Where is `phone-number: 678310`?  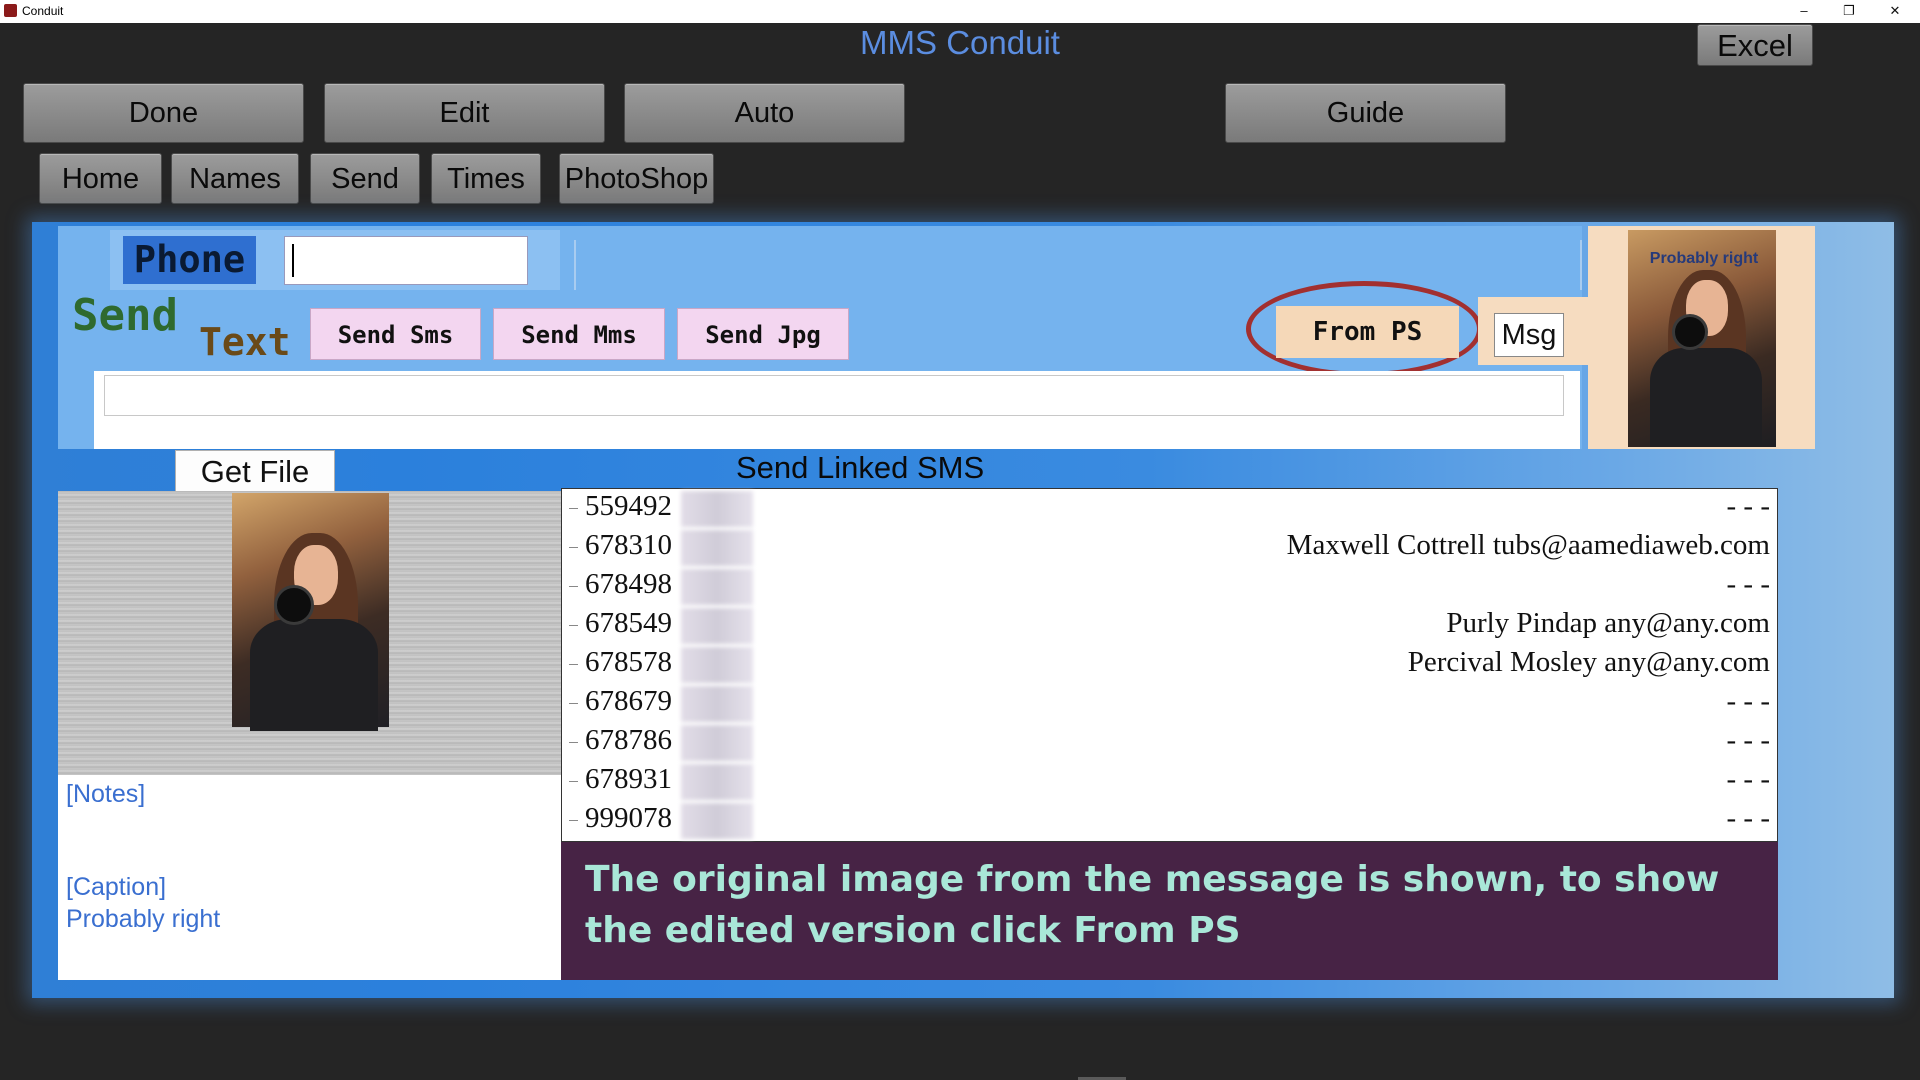
phone-number: 678310 is located at coordinates (628, 545).